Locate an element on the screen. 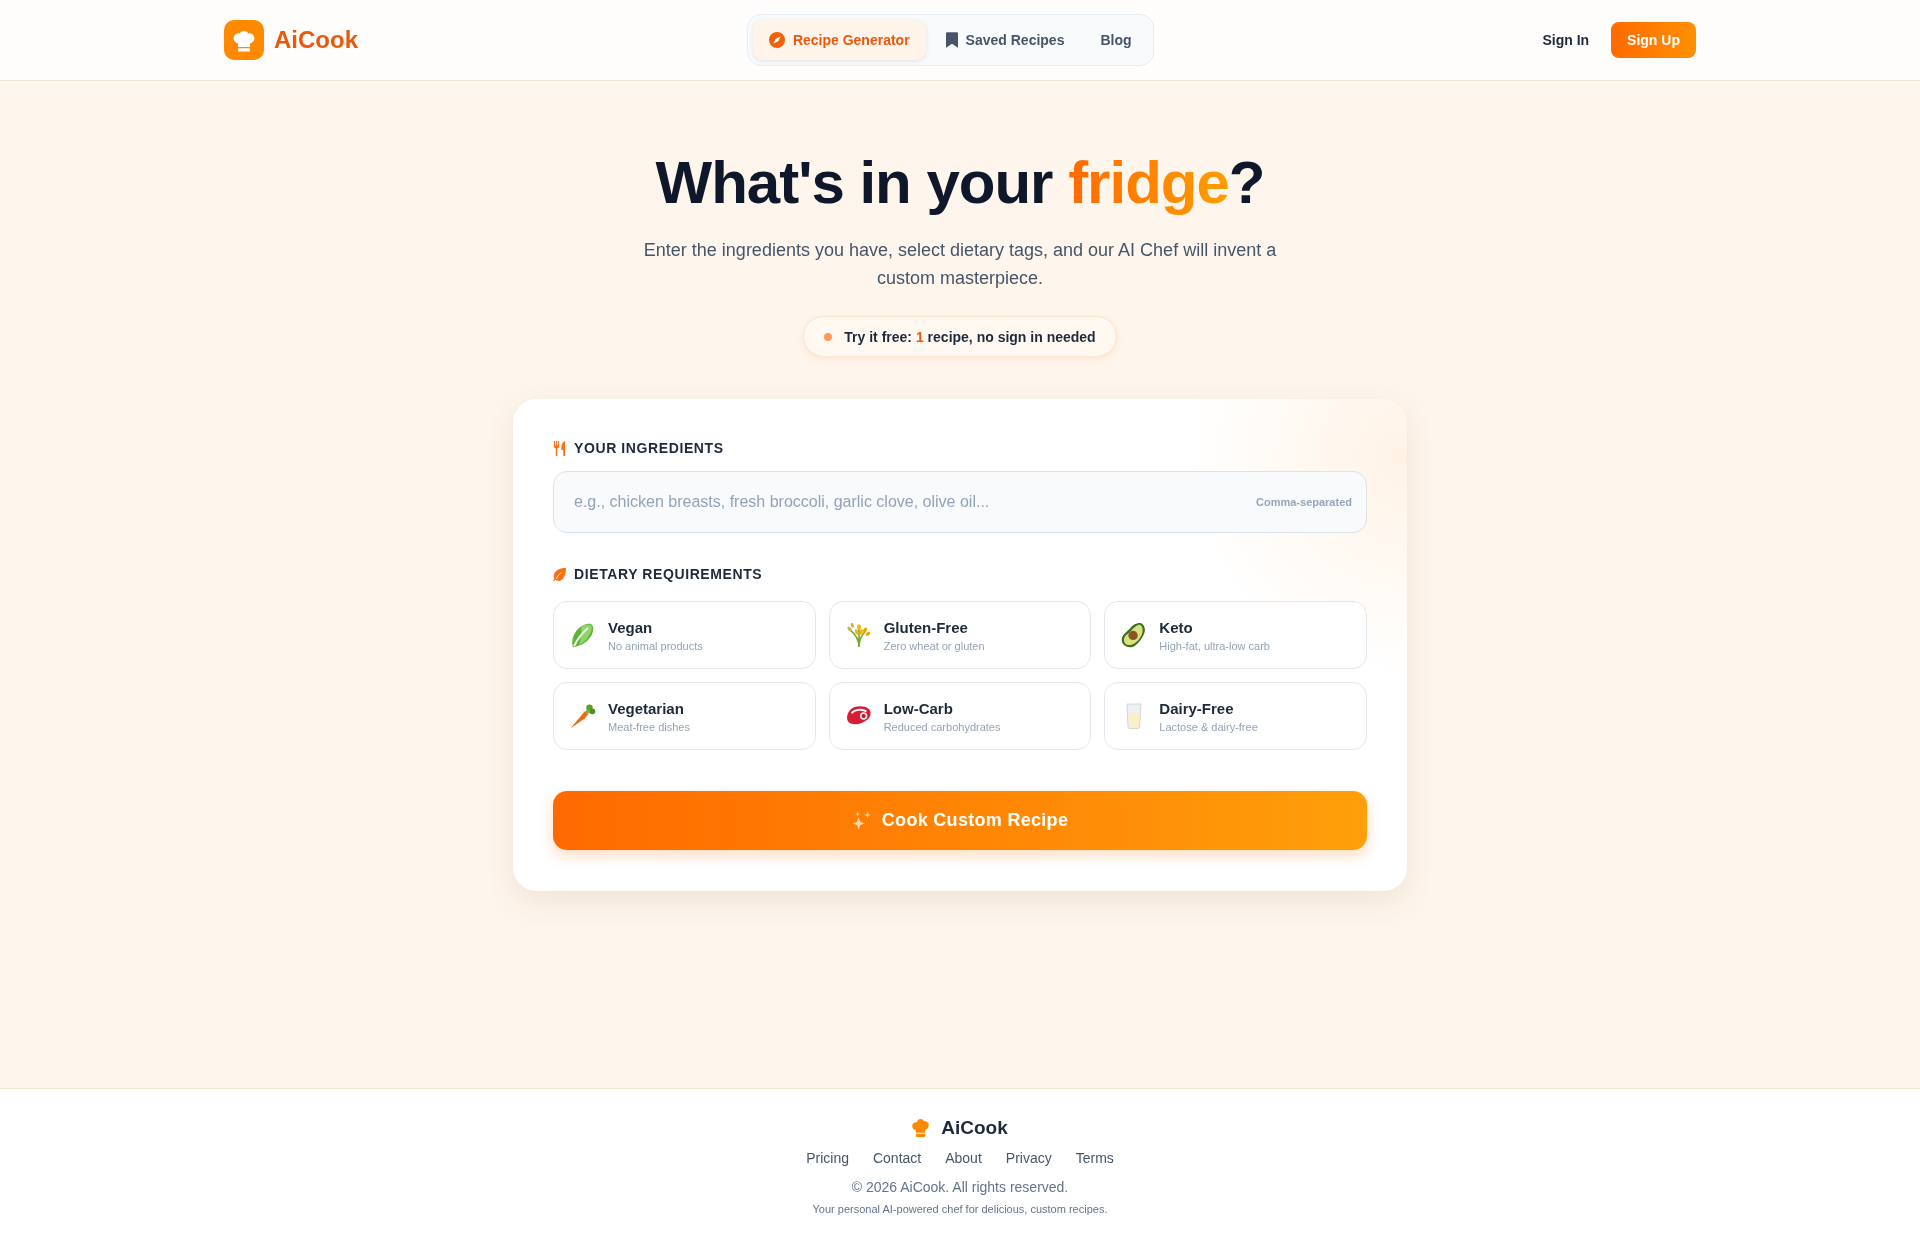 This screenshot has height=1242, width=1920. option-title: Gluten-Free is located at coordinates (926, 627).